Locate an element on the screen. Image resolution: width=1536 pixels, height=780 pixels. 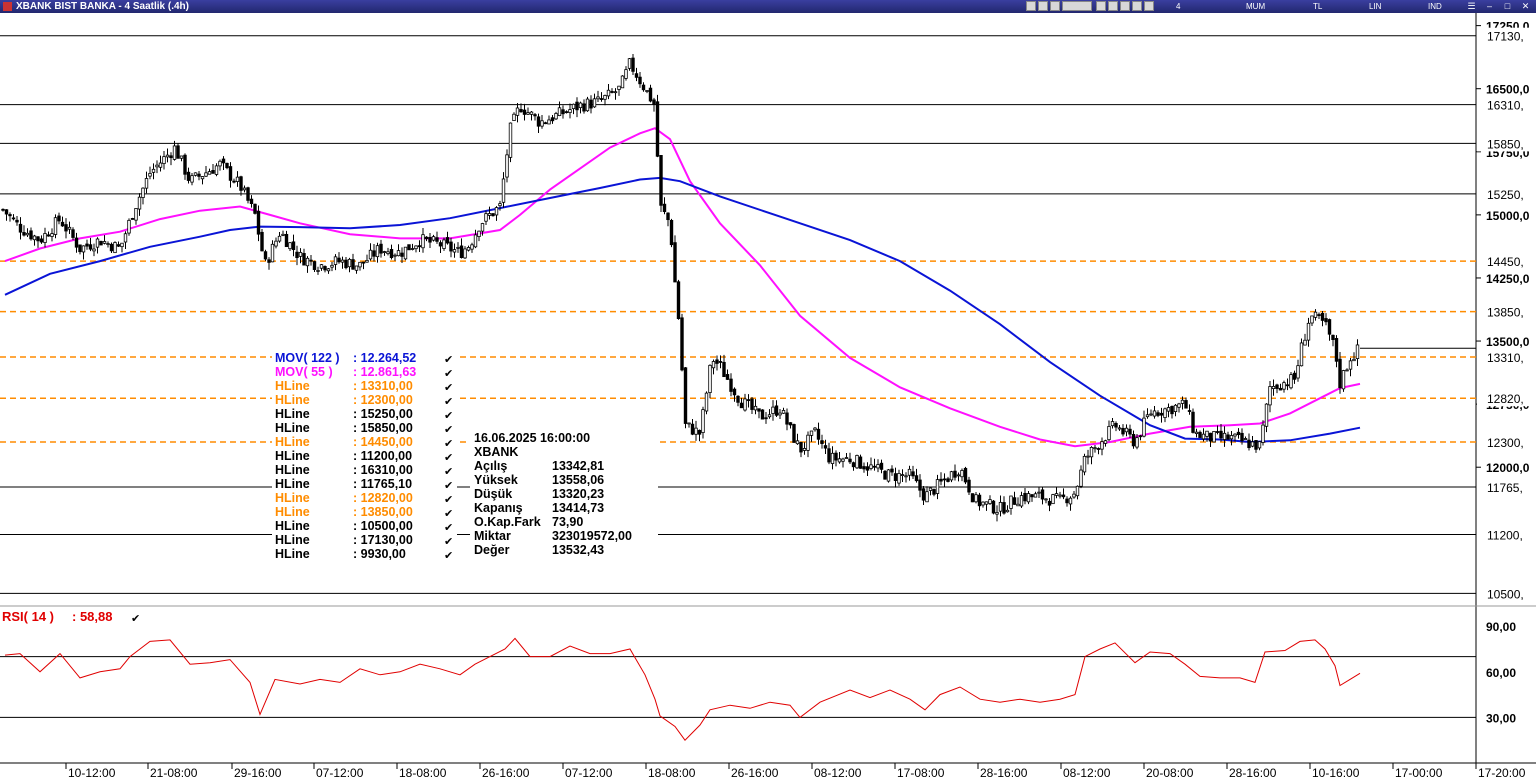
legend-value: : 12.861,63 is located at coordinates (384, 372).